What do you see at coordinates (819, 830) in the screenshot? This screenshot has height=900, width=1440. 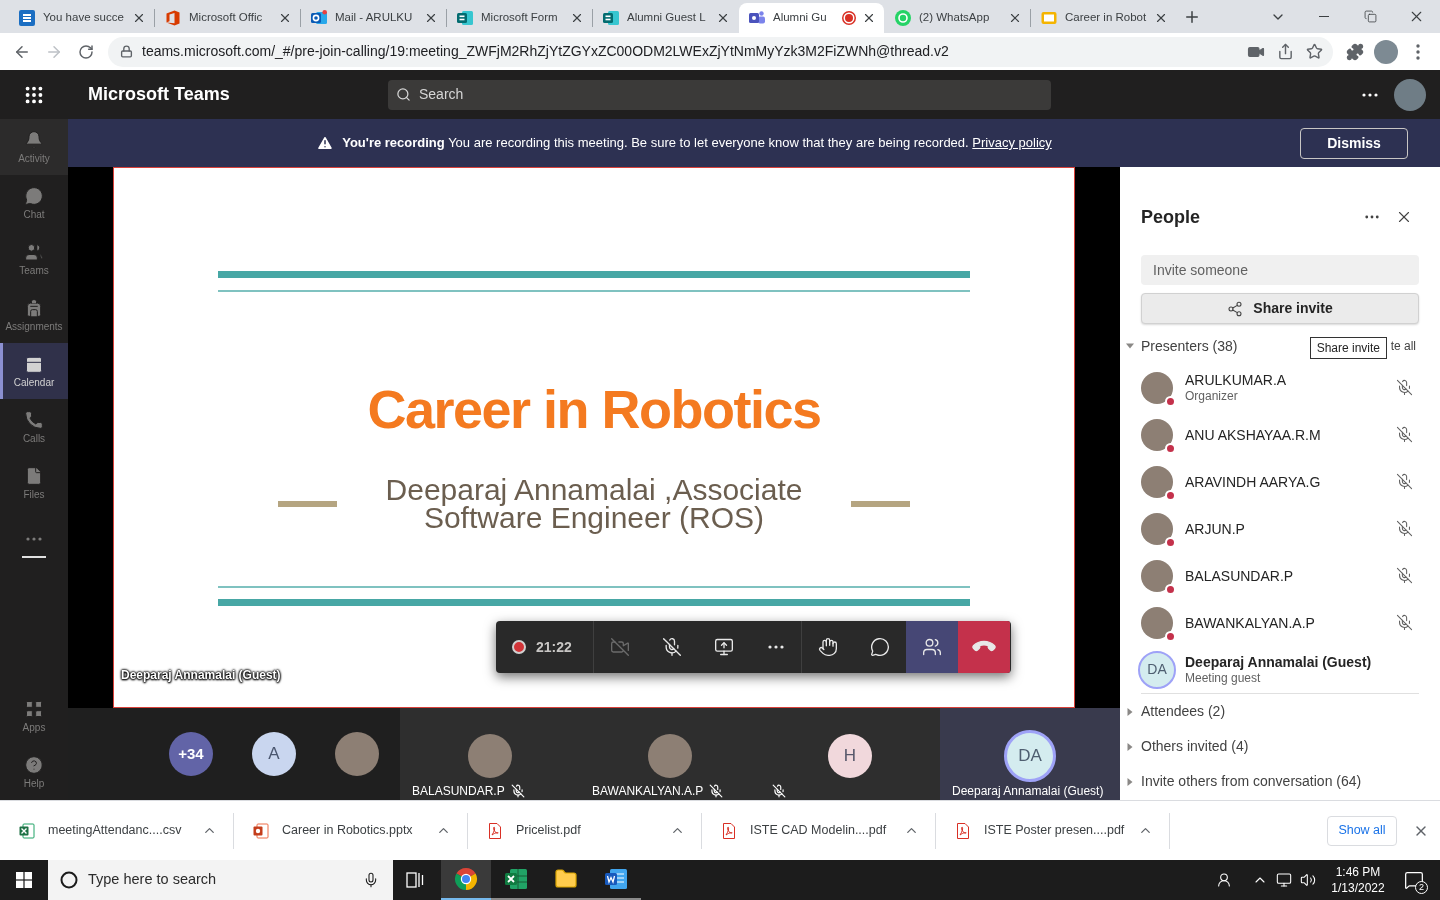 I see `download-item: ISTE CAD Modelin....pdf` at bounding box center [819, 830].